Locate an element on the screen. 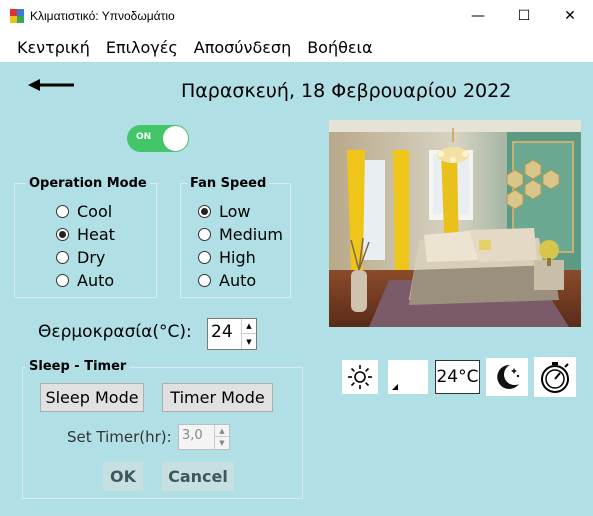 The width and height of the screenshot is (593, 516). close-button: ✕ is located at coordinates (570, 16).